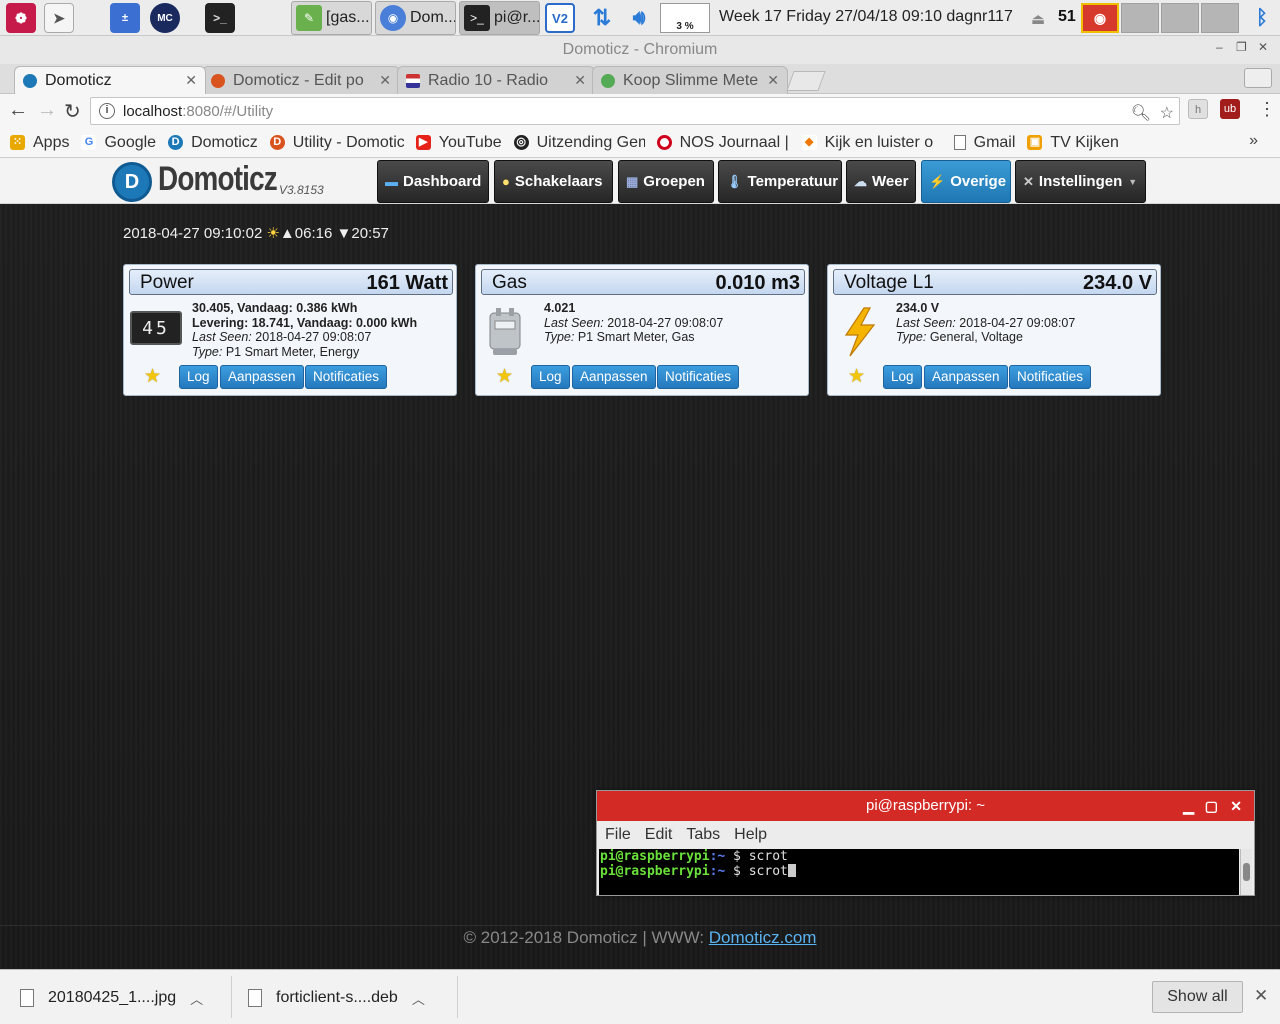 This screenshot has height=1024, width=1280. What do you see at coordinates (881, 181) in the screenshot?
I see `nav-weer: ☁ Weer` at bounding box center [881, 181].